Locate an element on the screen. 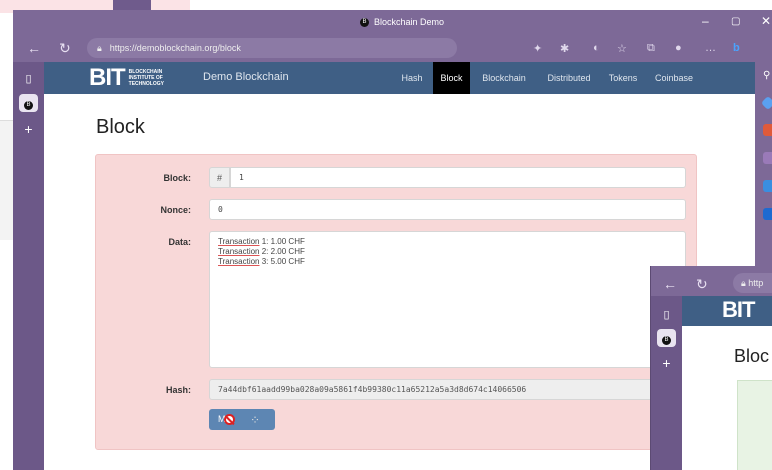 This screenshot has width=772, height=470. nonce-input: 0 is located at coordinates (447, 209).